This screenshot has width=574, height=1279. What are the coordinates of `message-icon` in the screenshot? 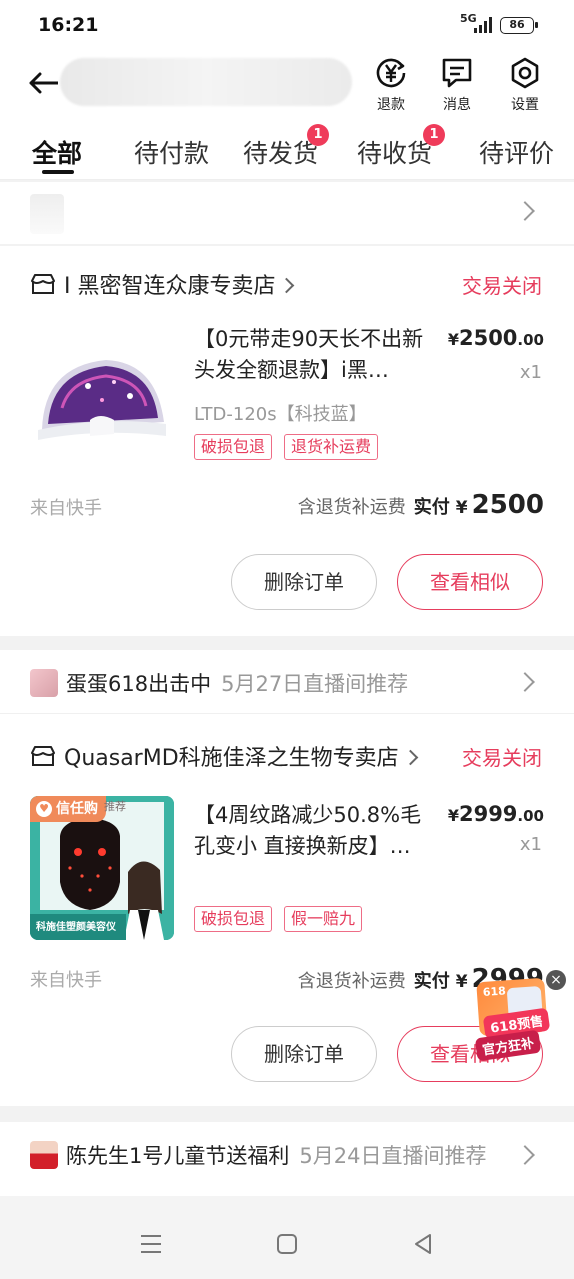 It's located at (457, 73).